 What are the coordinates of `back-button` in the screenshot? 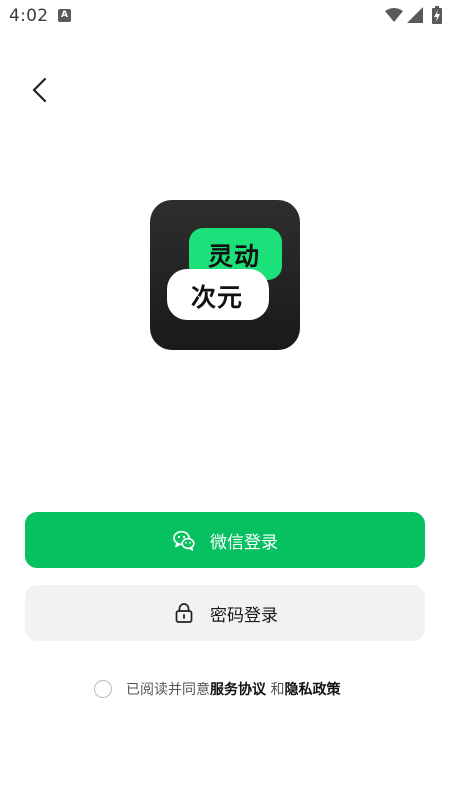 It's located at (40, 90).